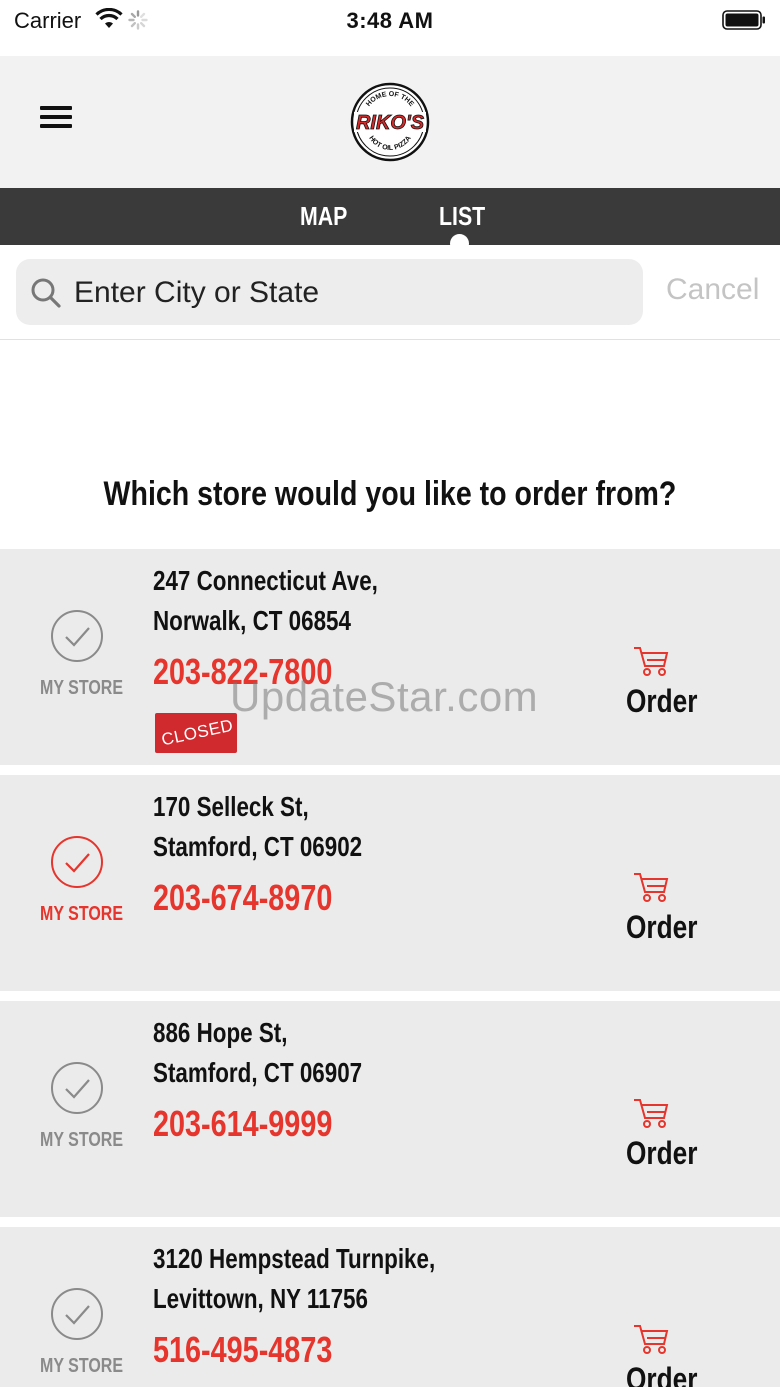 The width and height of the screenshot is (780, 1387). What do you see at coordinates (252, 620) in the screenshot?
I see `store-address-line2: Norwalk, CT 06854` at bounding box center [252, 620].